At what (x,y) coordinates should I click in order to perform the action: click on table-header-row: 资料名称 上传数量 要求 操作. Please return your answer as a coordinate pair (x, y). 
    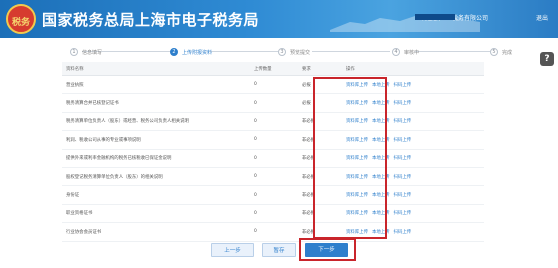
    Looking at the image, I should click on (273, 69).